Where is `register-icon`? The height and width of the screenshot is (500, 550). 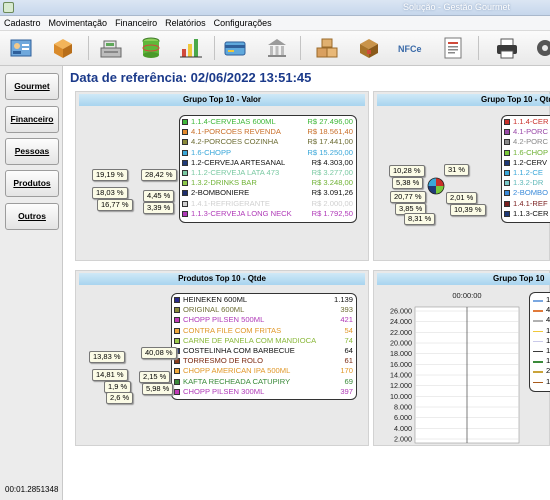
register-icon is located at coordinates (21, 48).